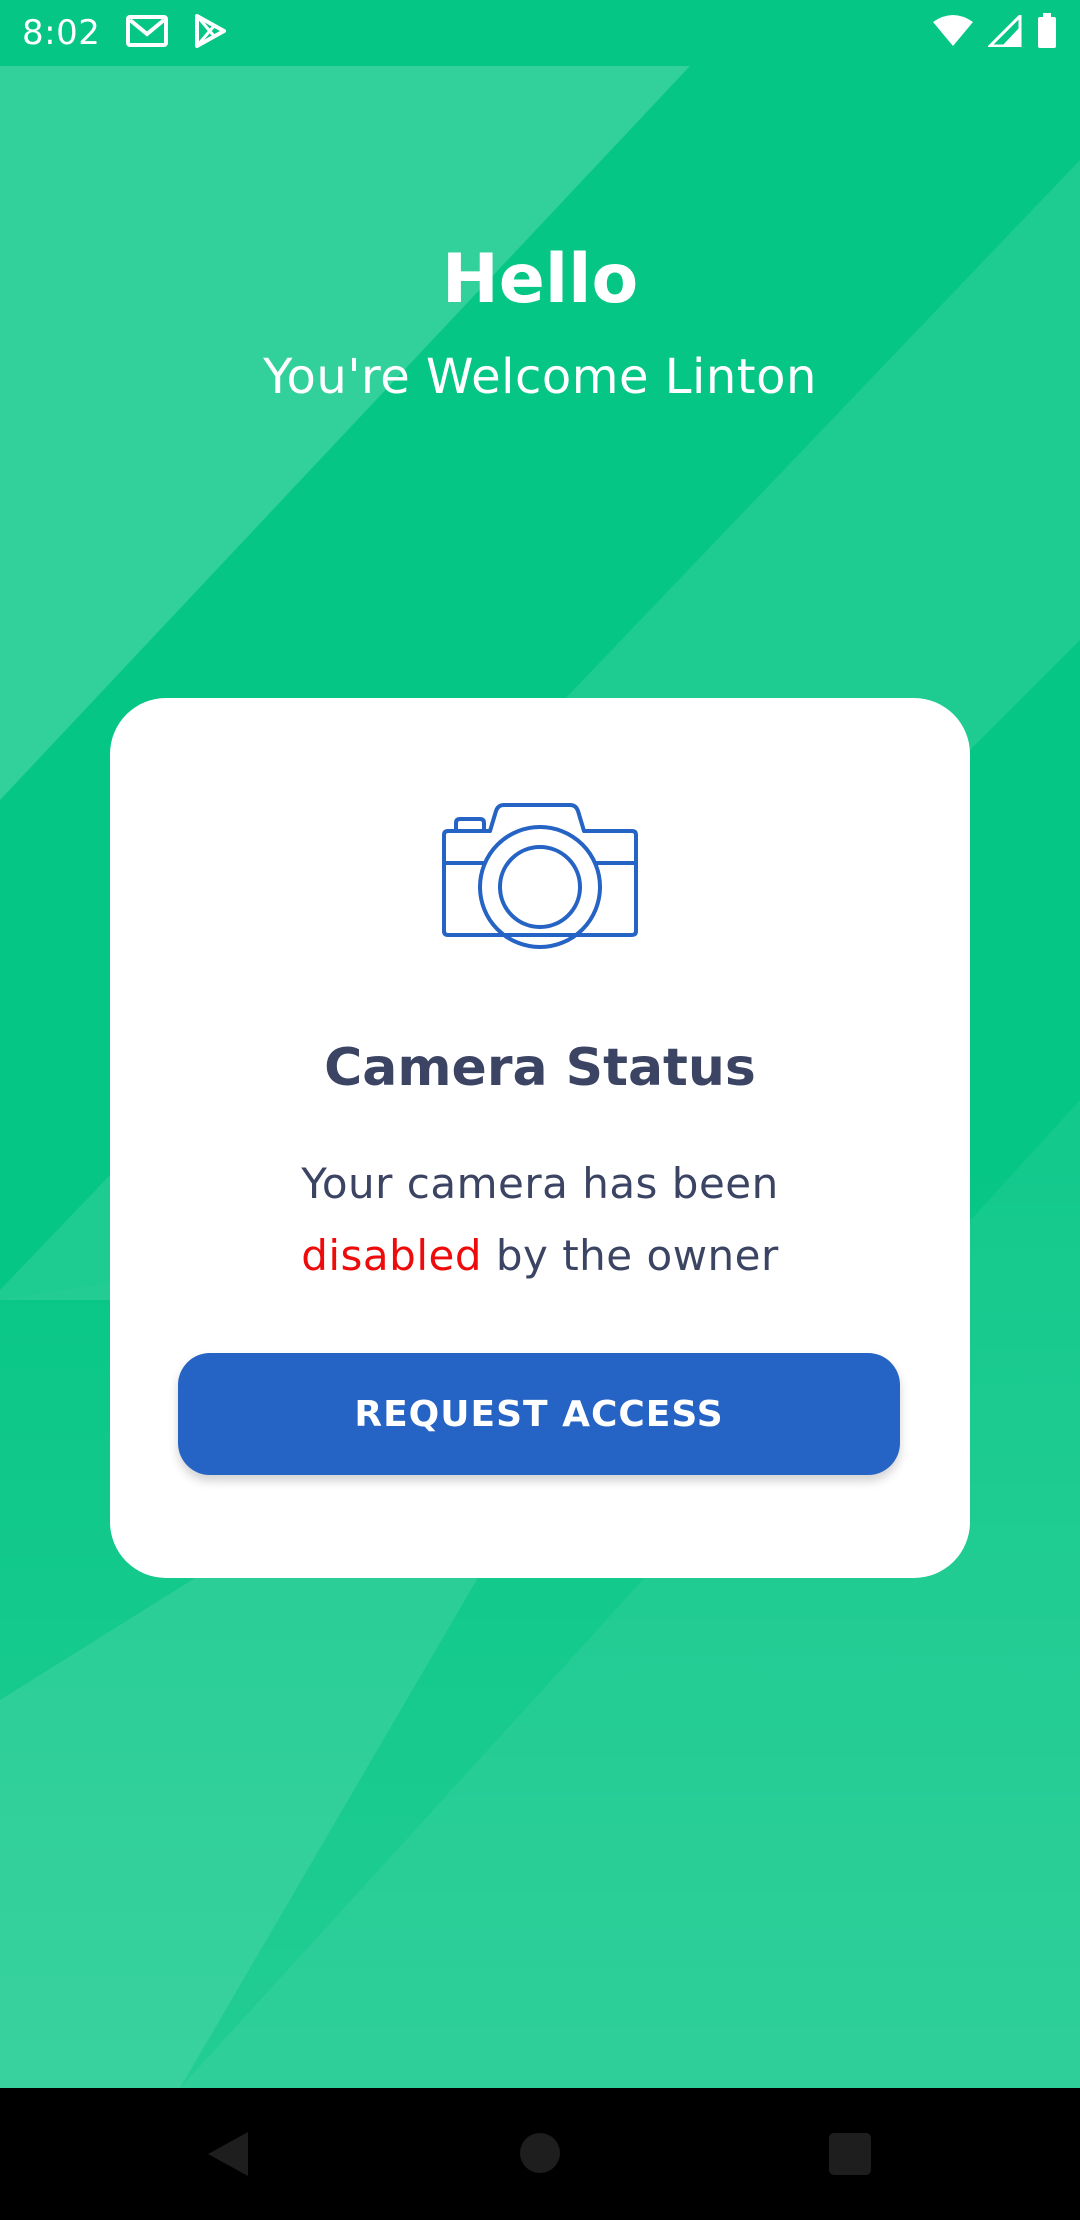  I want to click on card-title: Camera Status, so click(540, 1068).